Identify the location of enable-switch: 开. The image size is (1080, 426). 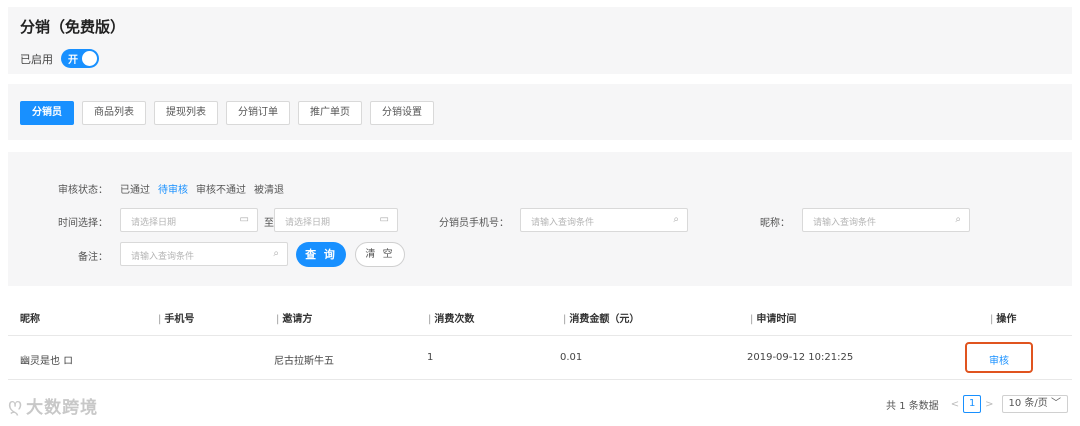
(80, 58).